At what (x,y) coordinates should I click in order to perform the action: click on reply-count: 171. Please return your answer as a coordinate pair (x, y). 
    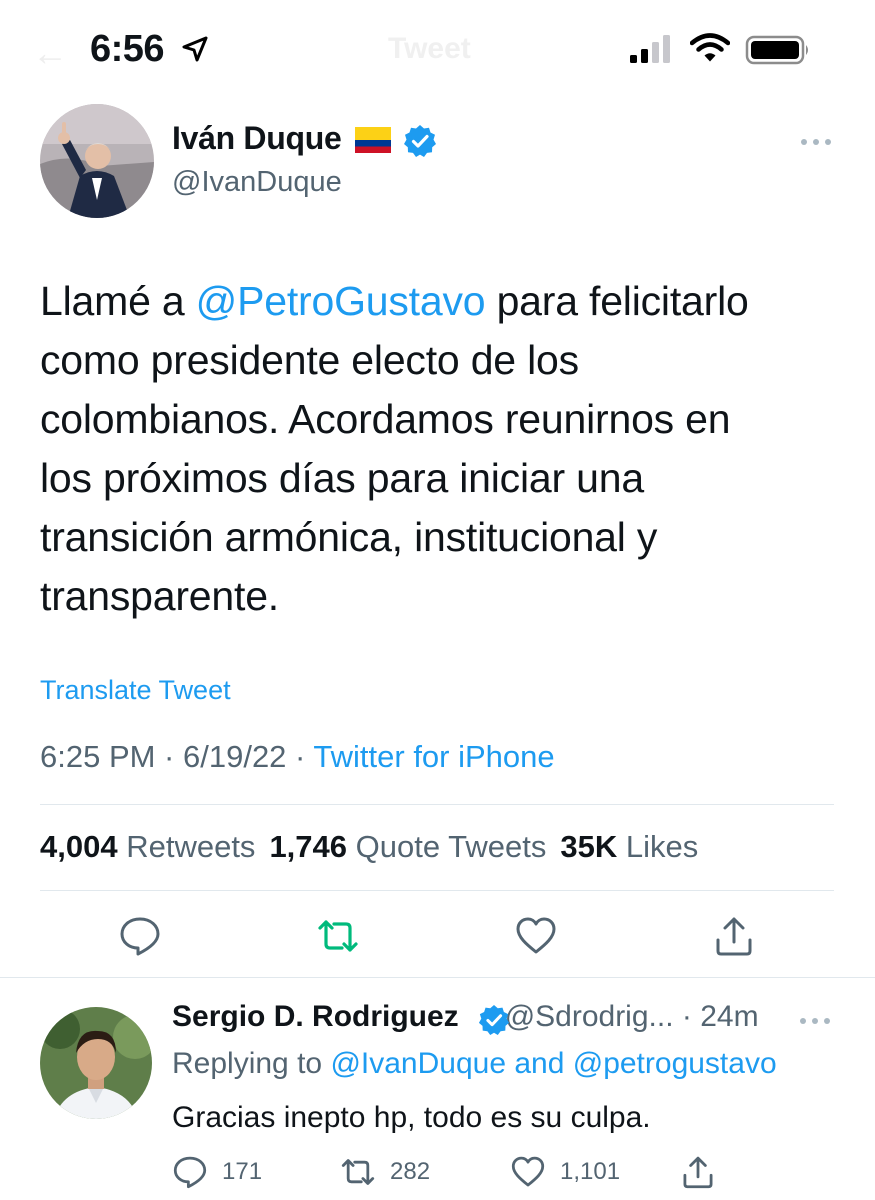
    Looking at the image, I should click on (242, 1171).